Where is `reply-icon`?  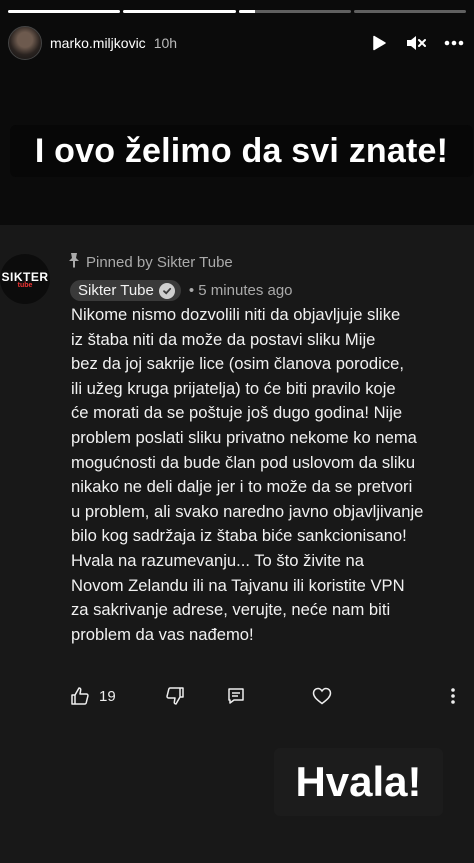
reply-icon is located at coordinates (236, 696).